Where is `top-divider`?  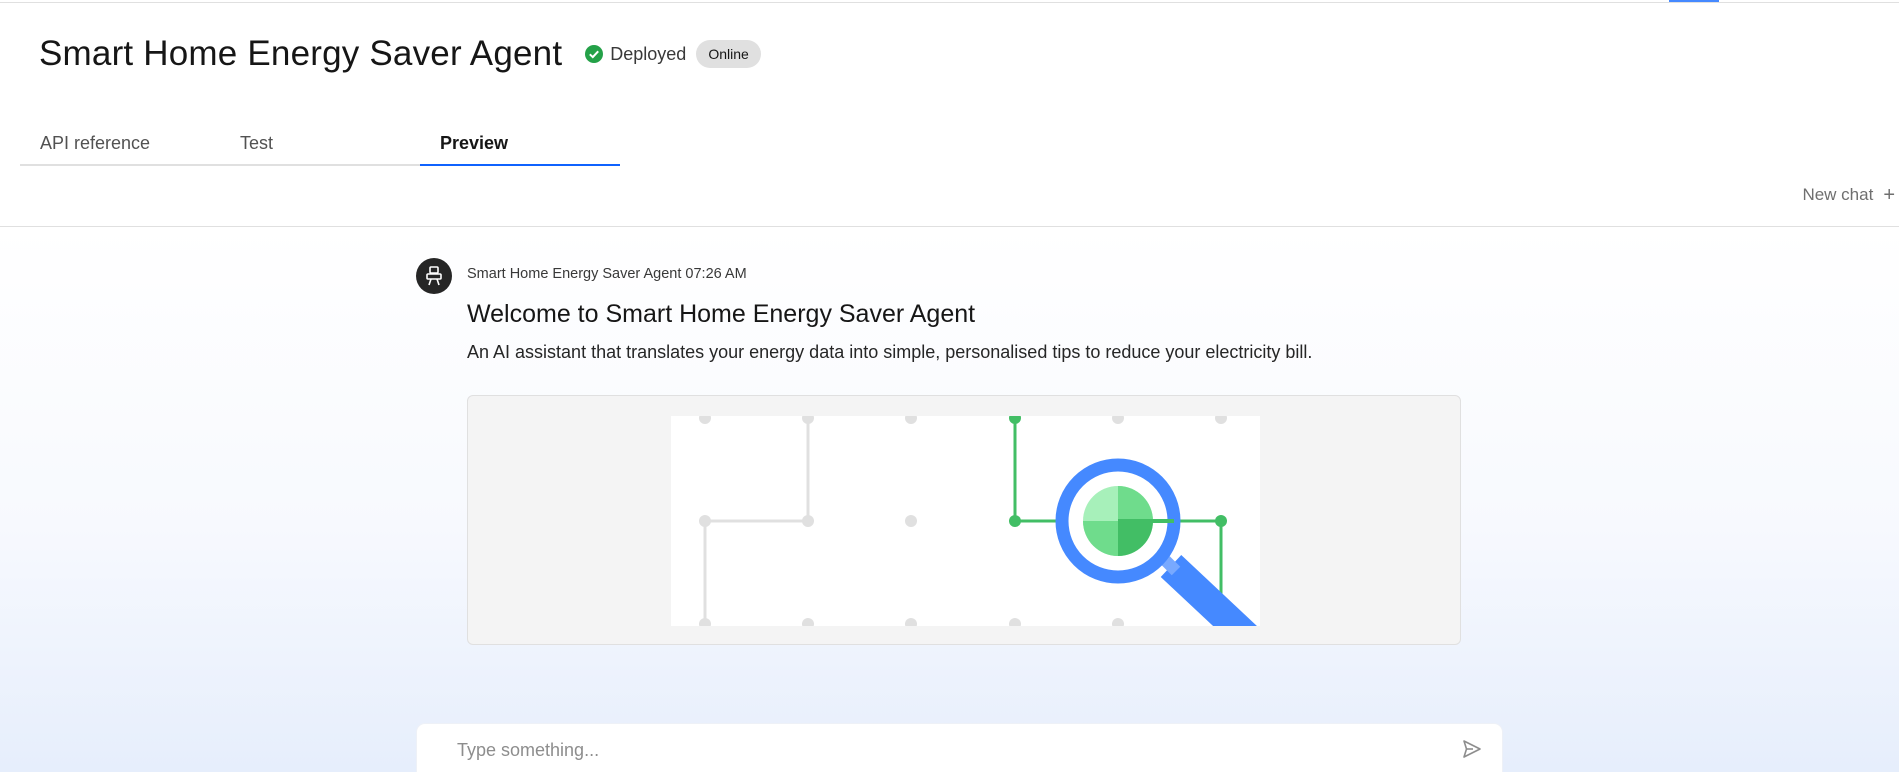 top-divider is located at coordinates (949, 2).